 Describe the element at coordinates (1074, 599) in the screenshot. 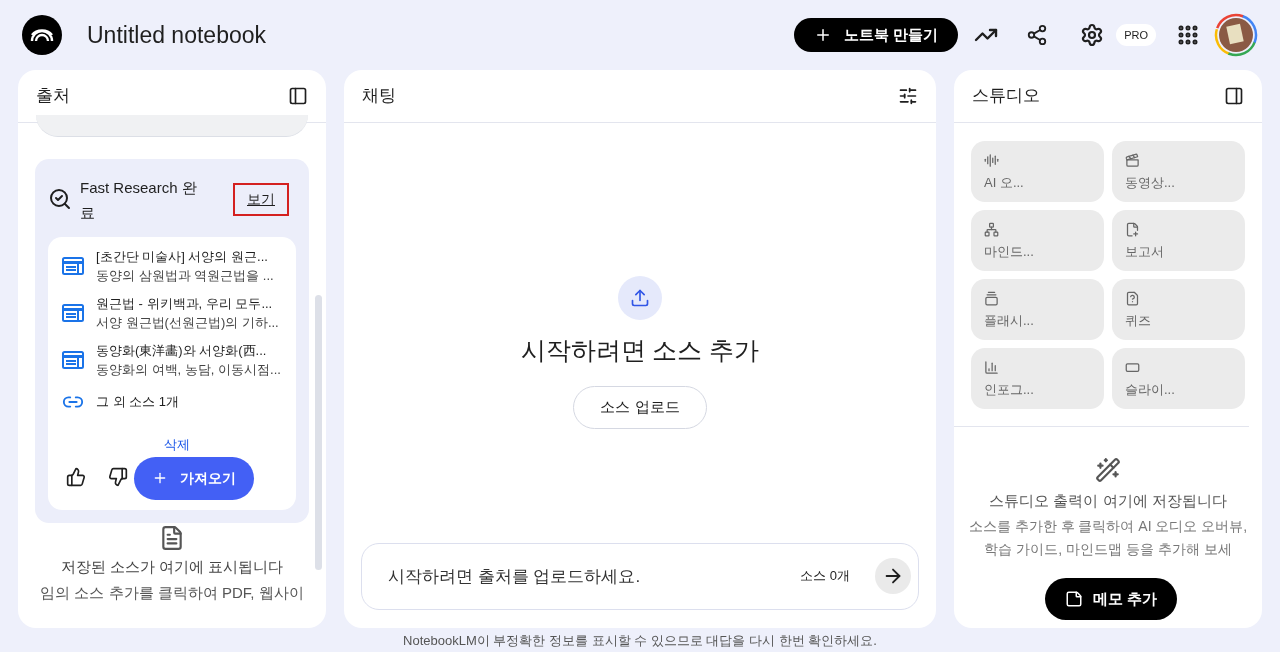

I see `note-icon` at that location.